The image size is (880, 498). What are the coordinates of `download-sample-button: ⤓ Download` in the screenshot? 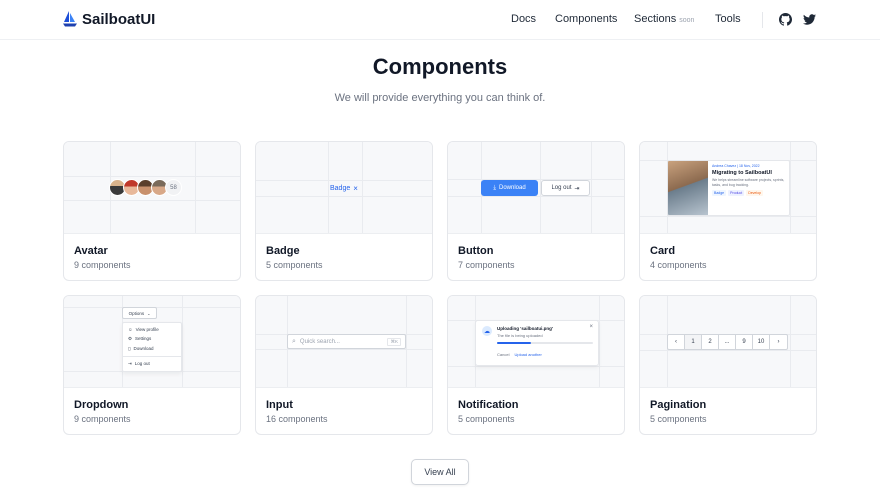 It's located at (509, 188).